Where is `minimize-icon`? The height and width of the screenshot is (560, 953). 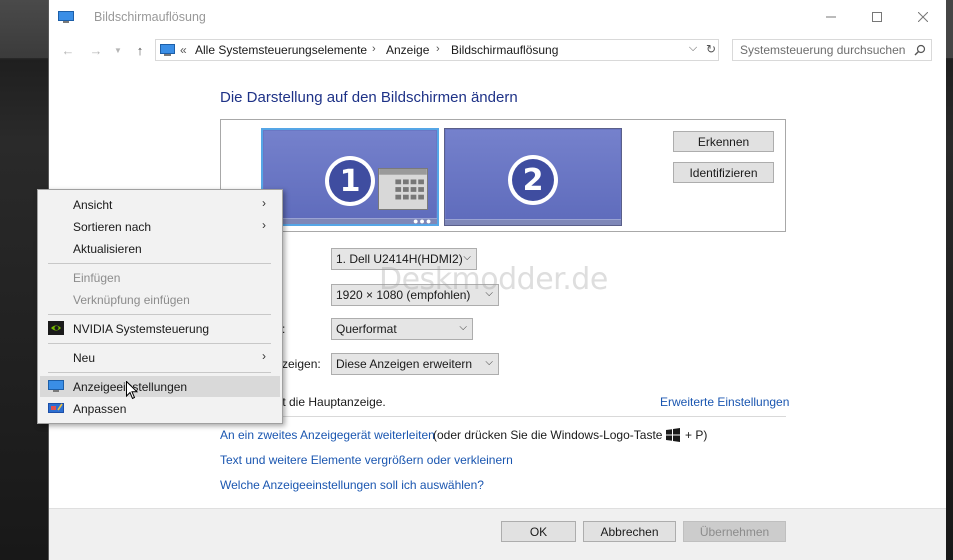
minimize-icon is located at coordinates (831, 17).